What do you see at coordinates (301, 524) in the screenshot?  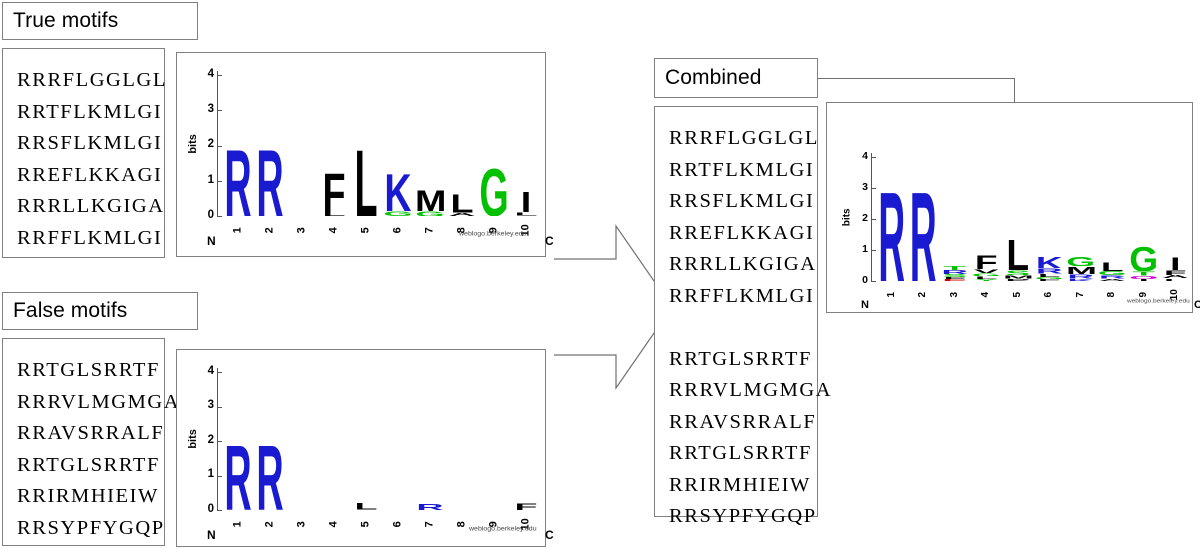 I see `x-axis-position-label: 3` at bounding box center [301, 524].